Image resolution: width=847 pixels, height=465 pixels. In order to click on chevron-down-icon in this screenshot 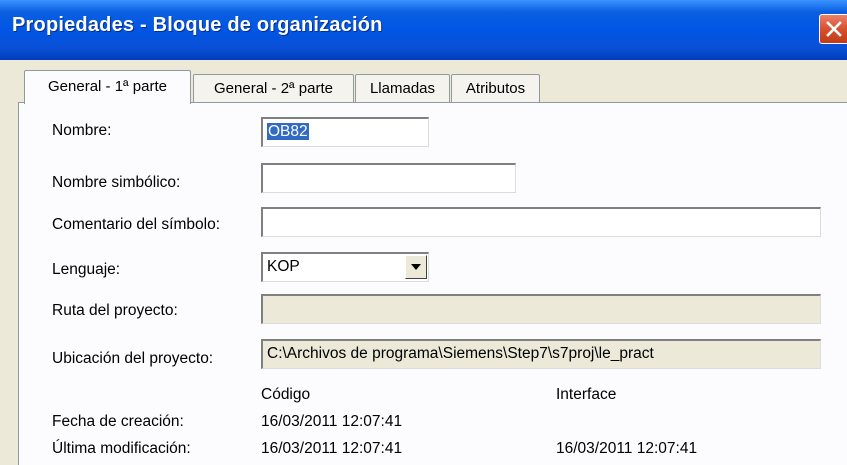, I will do `click(416, 267)`.